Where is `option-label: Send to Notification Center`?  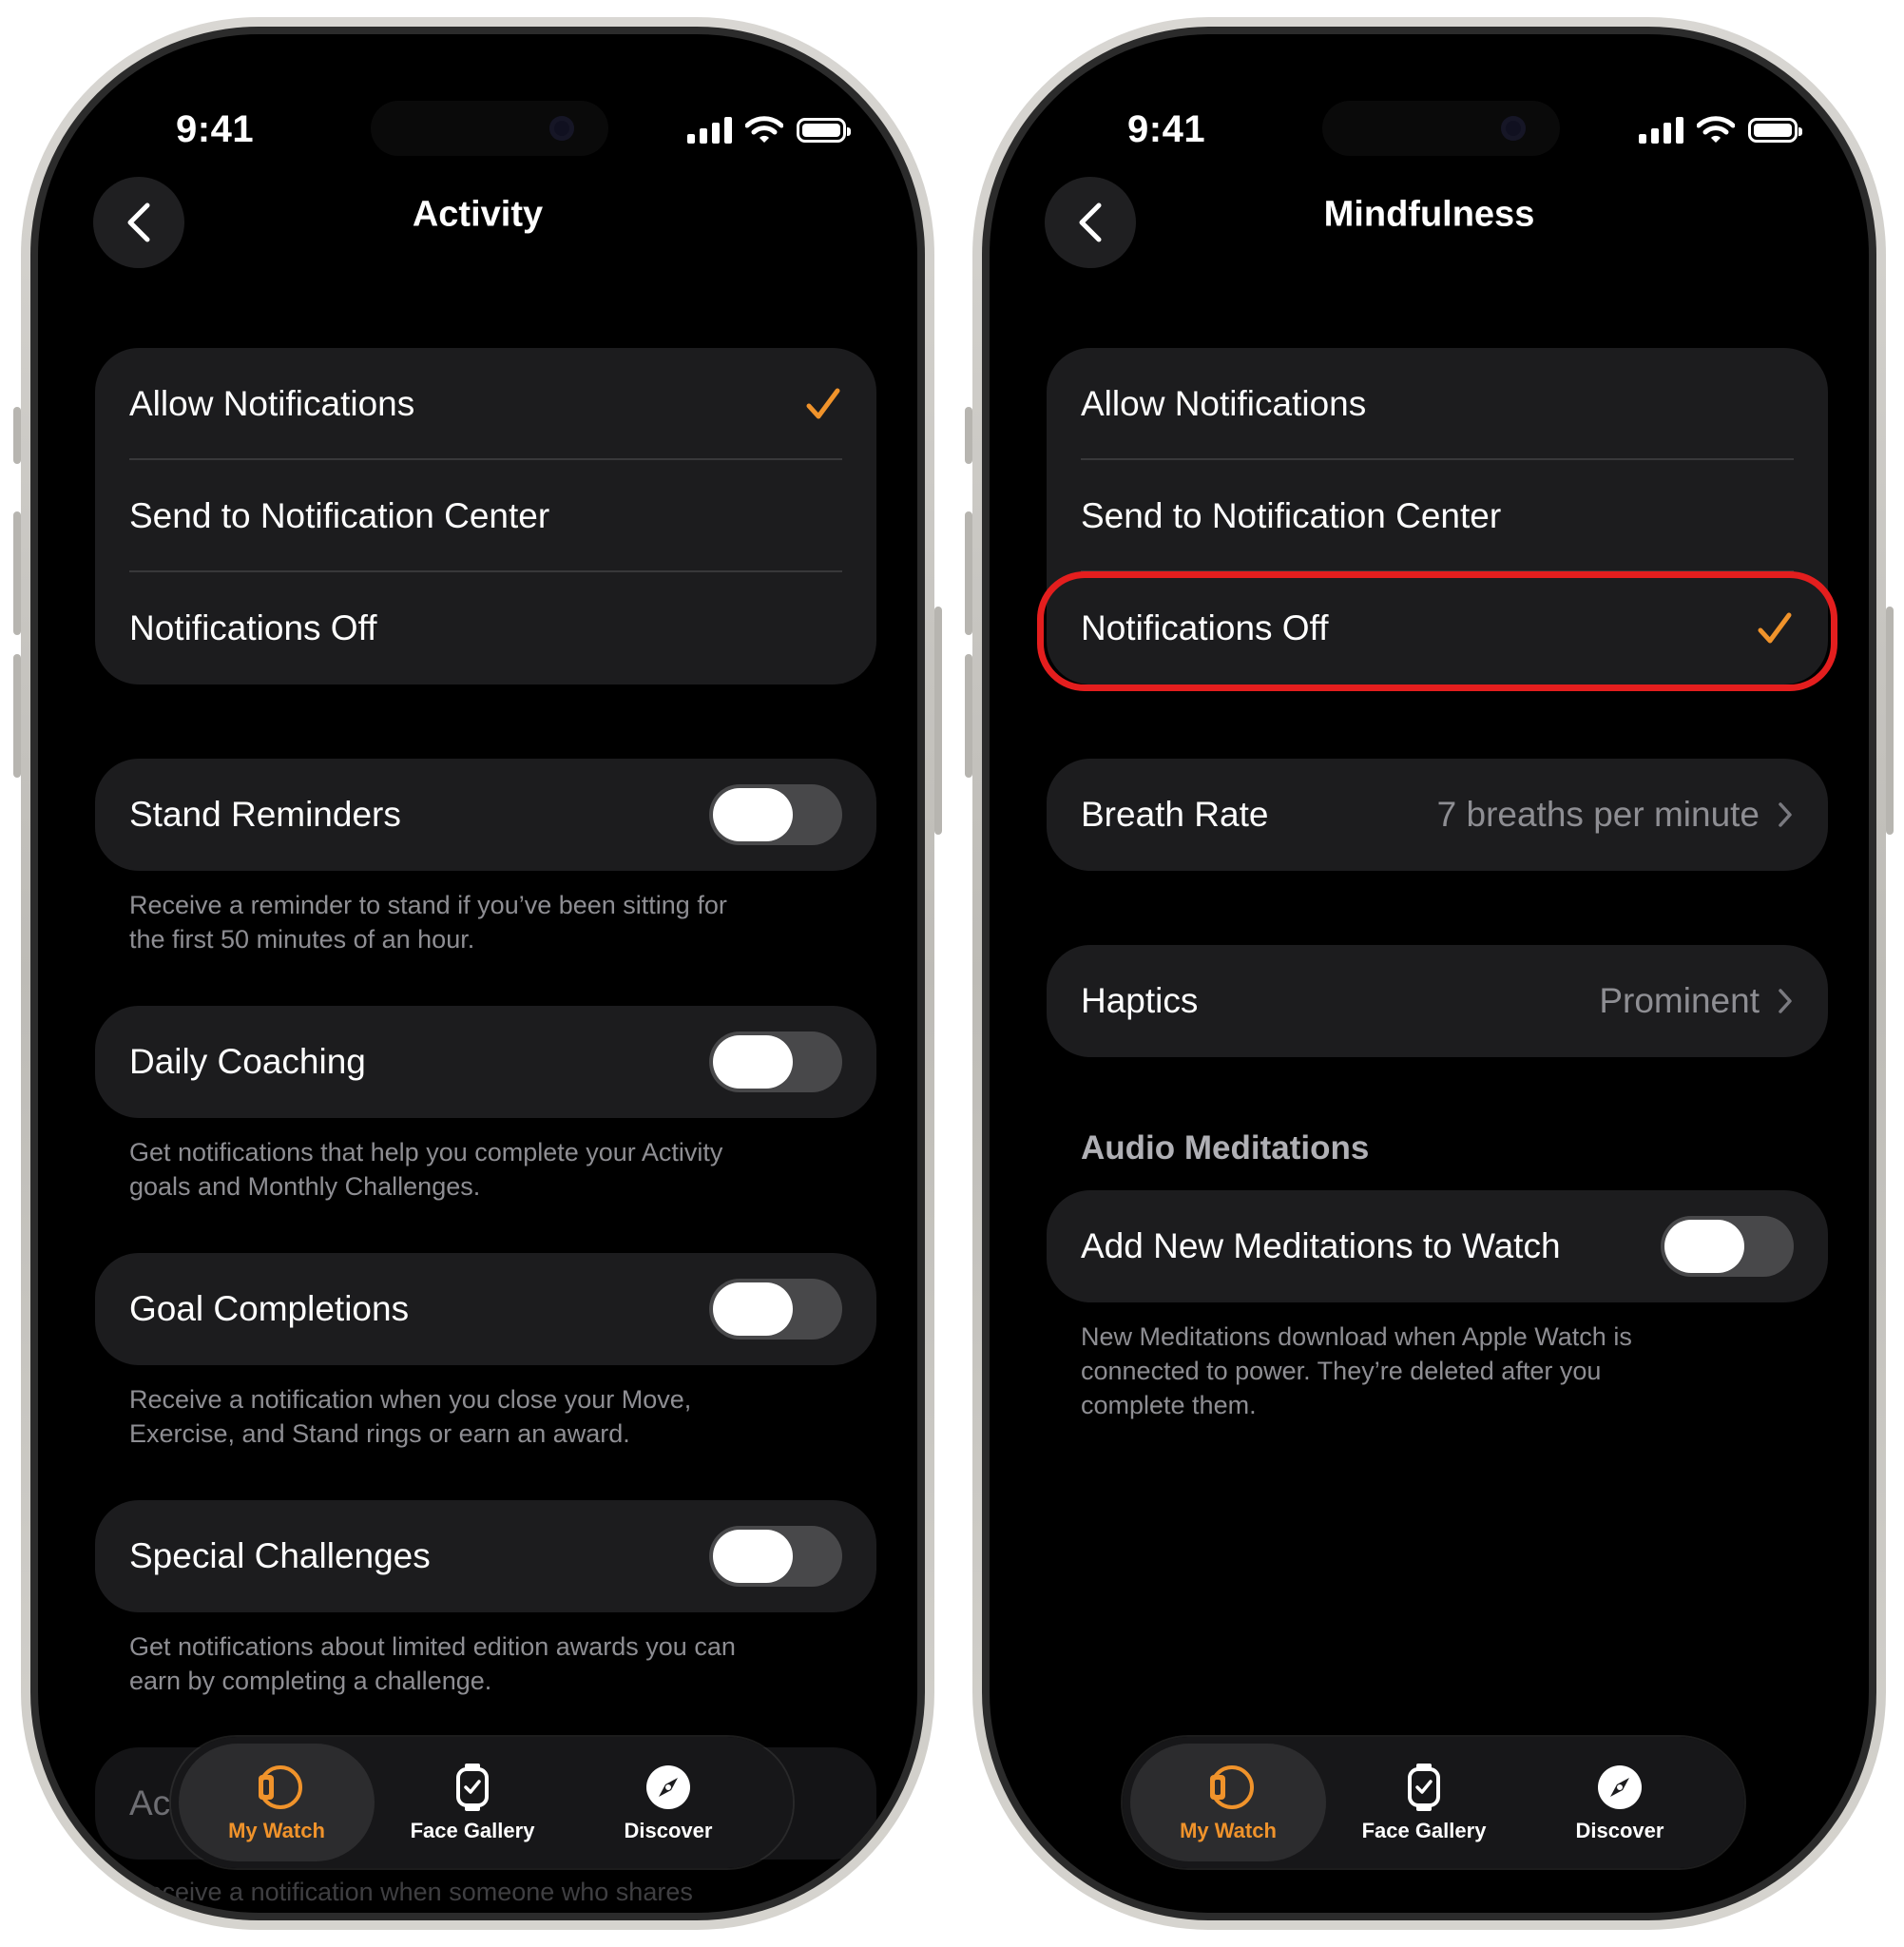
option-label: Send to Notification Center is located at coordinates (339, 516).